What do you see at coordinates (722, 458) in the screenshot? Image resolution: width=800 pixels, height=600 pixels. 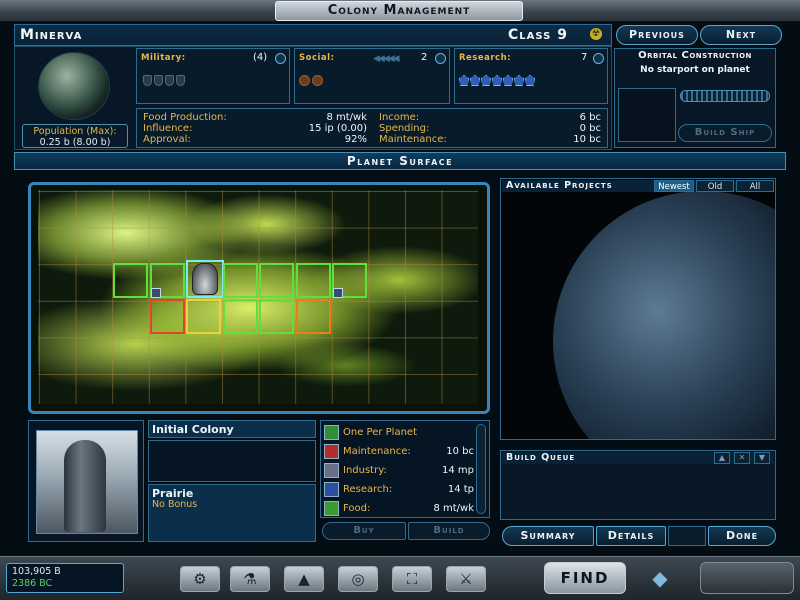 I see `queue-up-icon: ▲` at bounding box center [722, 458].